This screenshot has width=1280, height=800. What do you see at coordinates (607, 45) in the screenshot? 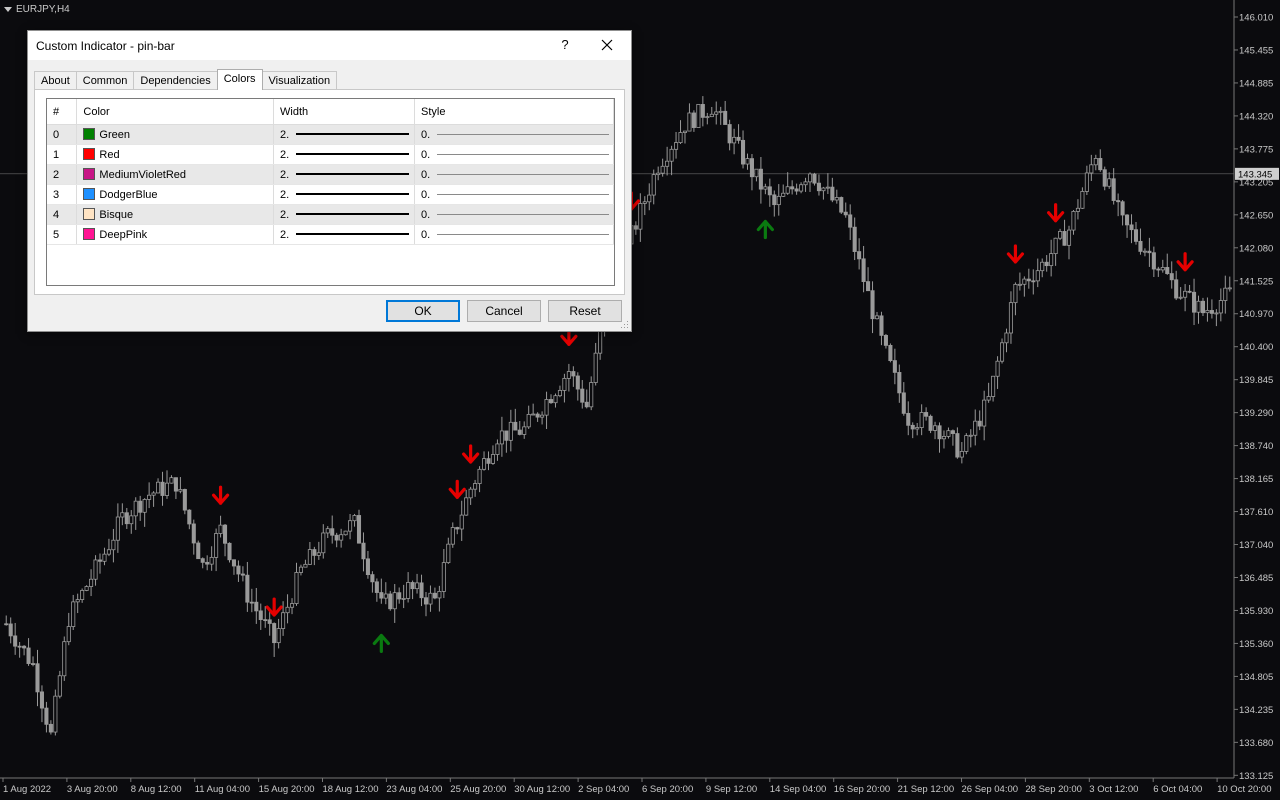
I see `close-icon` at bounding box center [607, 45].